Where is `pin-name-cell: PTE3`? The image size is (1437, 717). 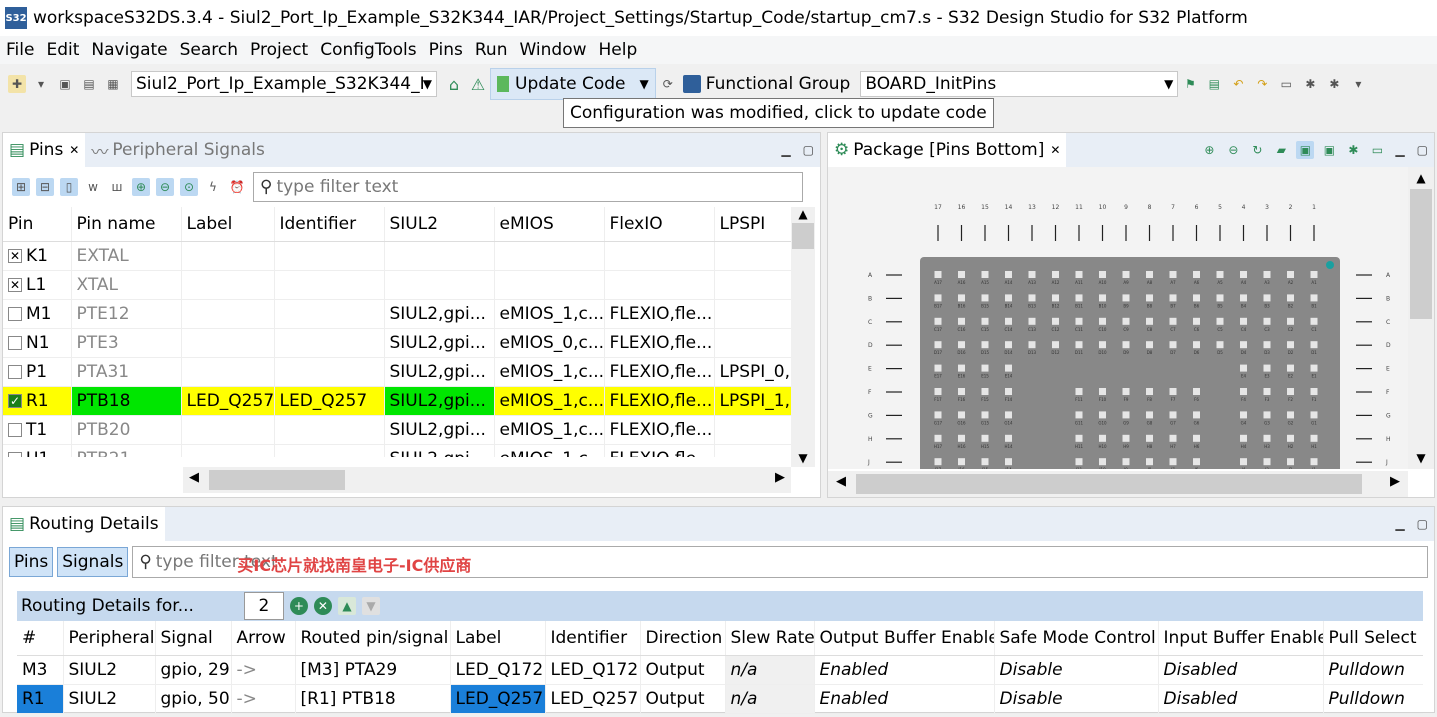 pin-name-cell: PTE3 is located at coordinates (126, 343).